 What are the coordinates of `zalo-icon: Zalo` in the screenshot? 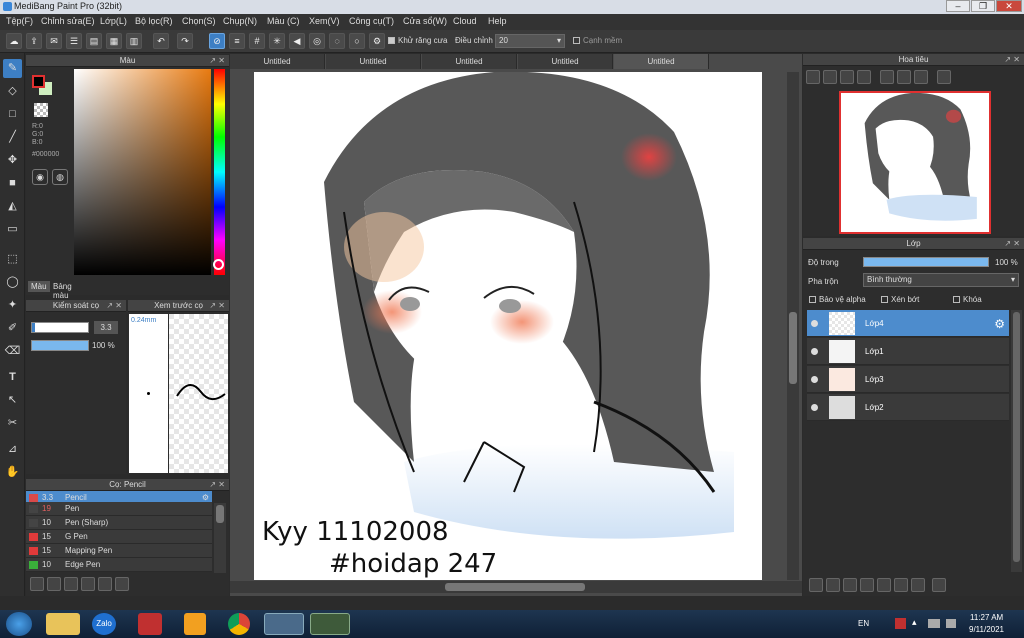 It's located at (104, 624).